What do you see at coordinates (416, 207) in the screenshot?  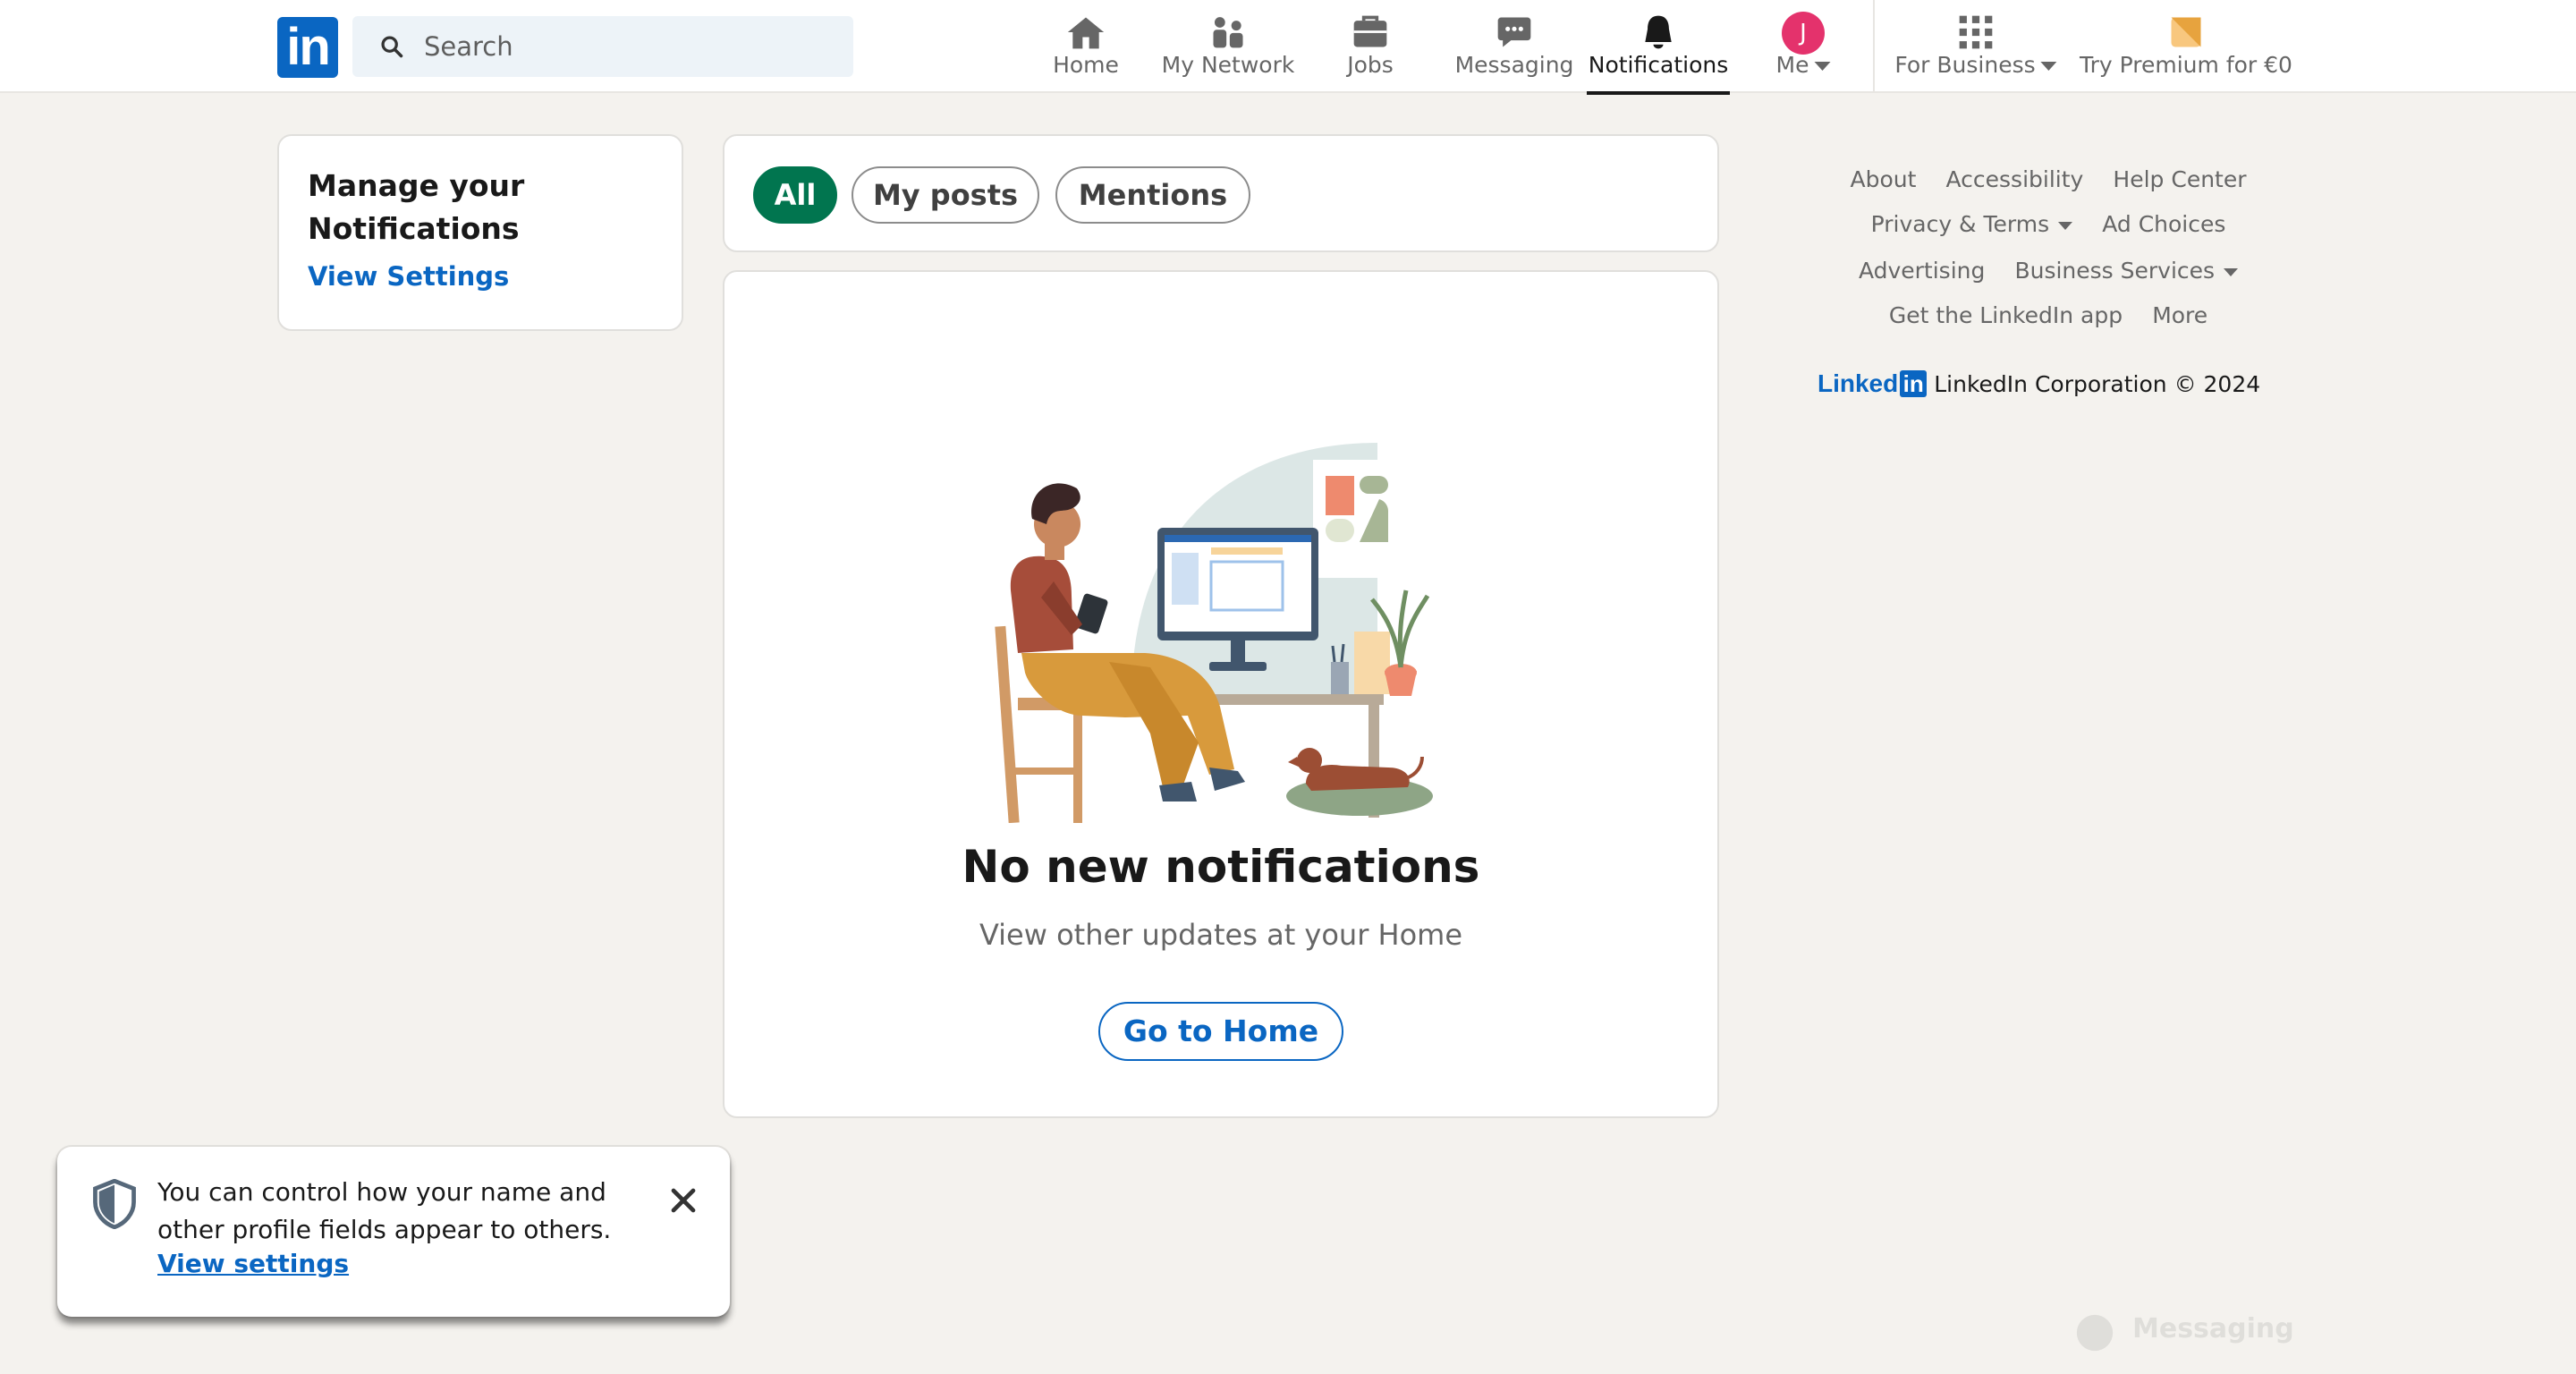 I see `manage-notifications-title: Manage your Notifications` at bounding box center [416, 207].